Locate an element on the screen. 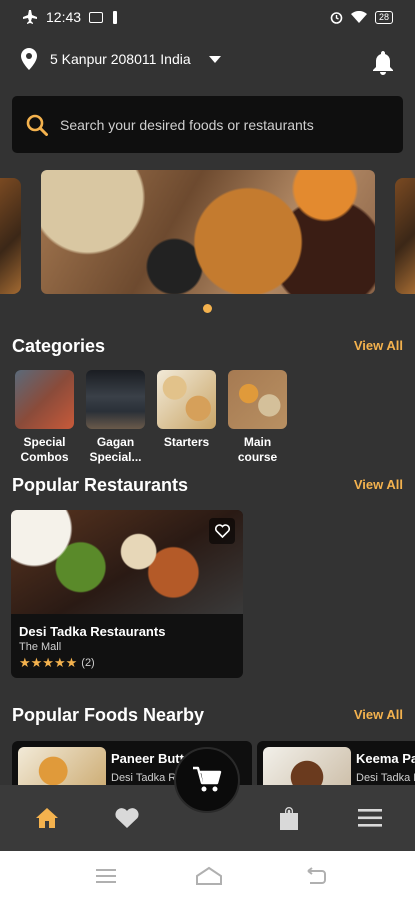  categories-view-all: View All is located at coordinates (378, 345).